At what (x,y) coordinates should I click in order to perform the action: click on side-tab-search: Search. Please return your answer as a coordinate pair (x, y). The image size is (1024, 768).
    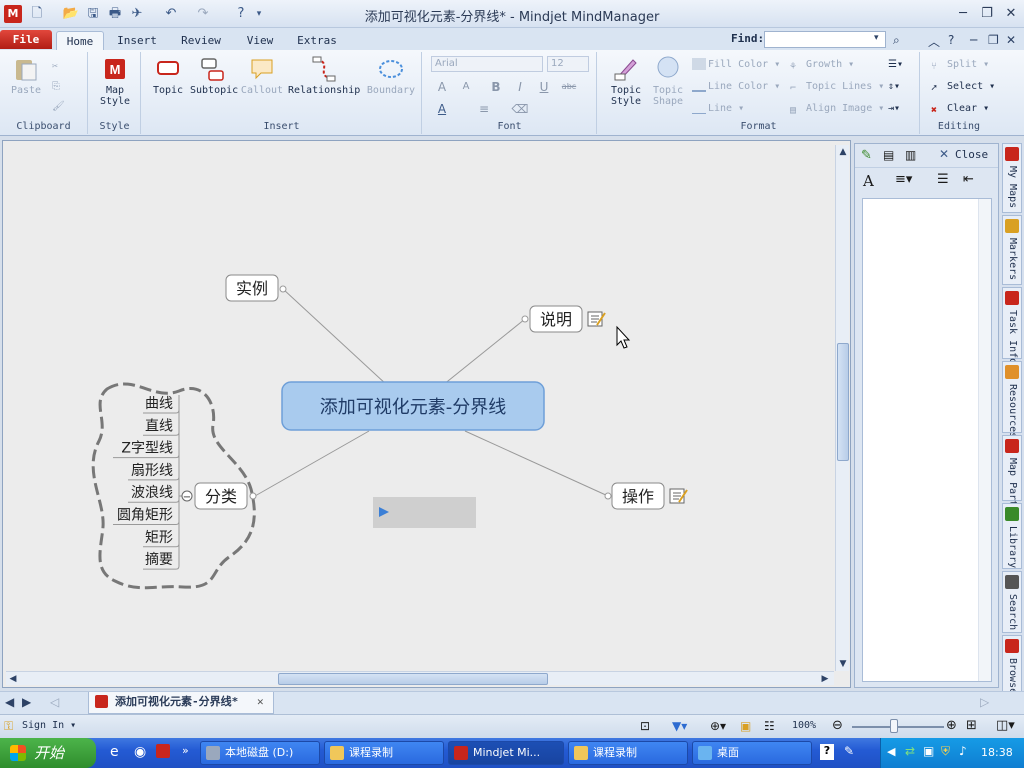
    Looking at the image, I should click on (1012, 602).